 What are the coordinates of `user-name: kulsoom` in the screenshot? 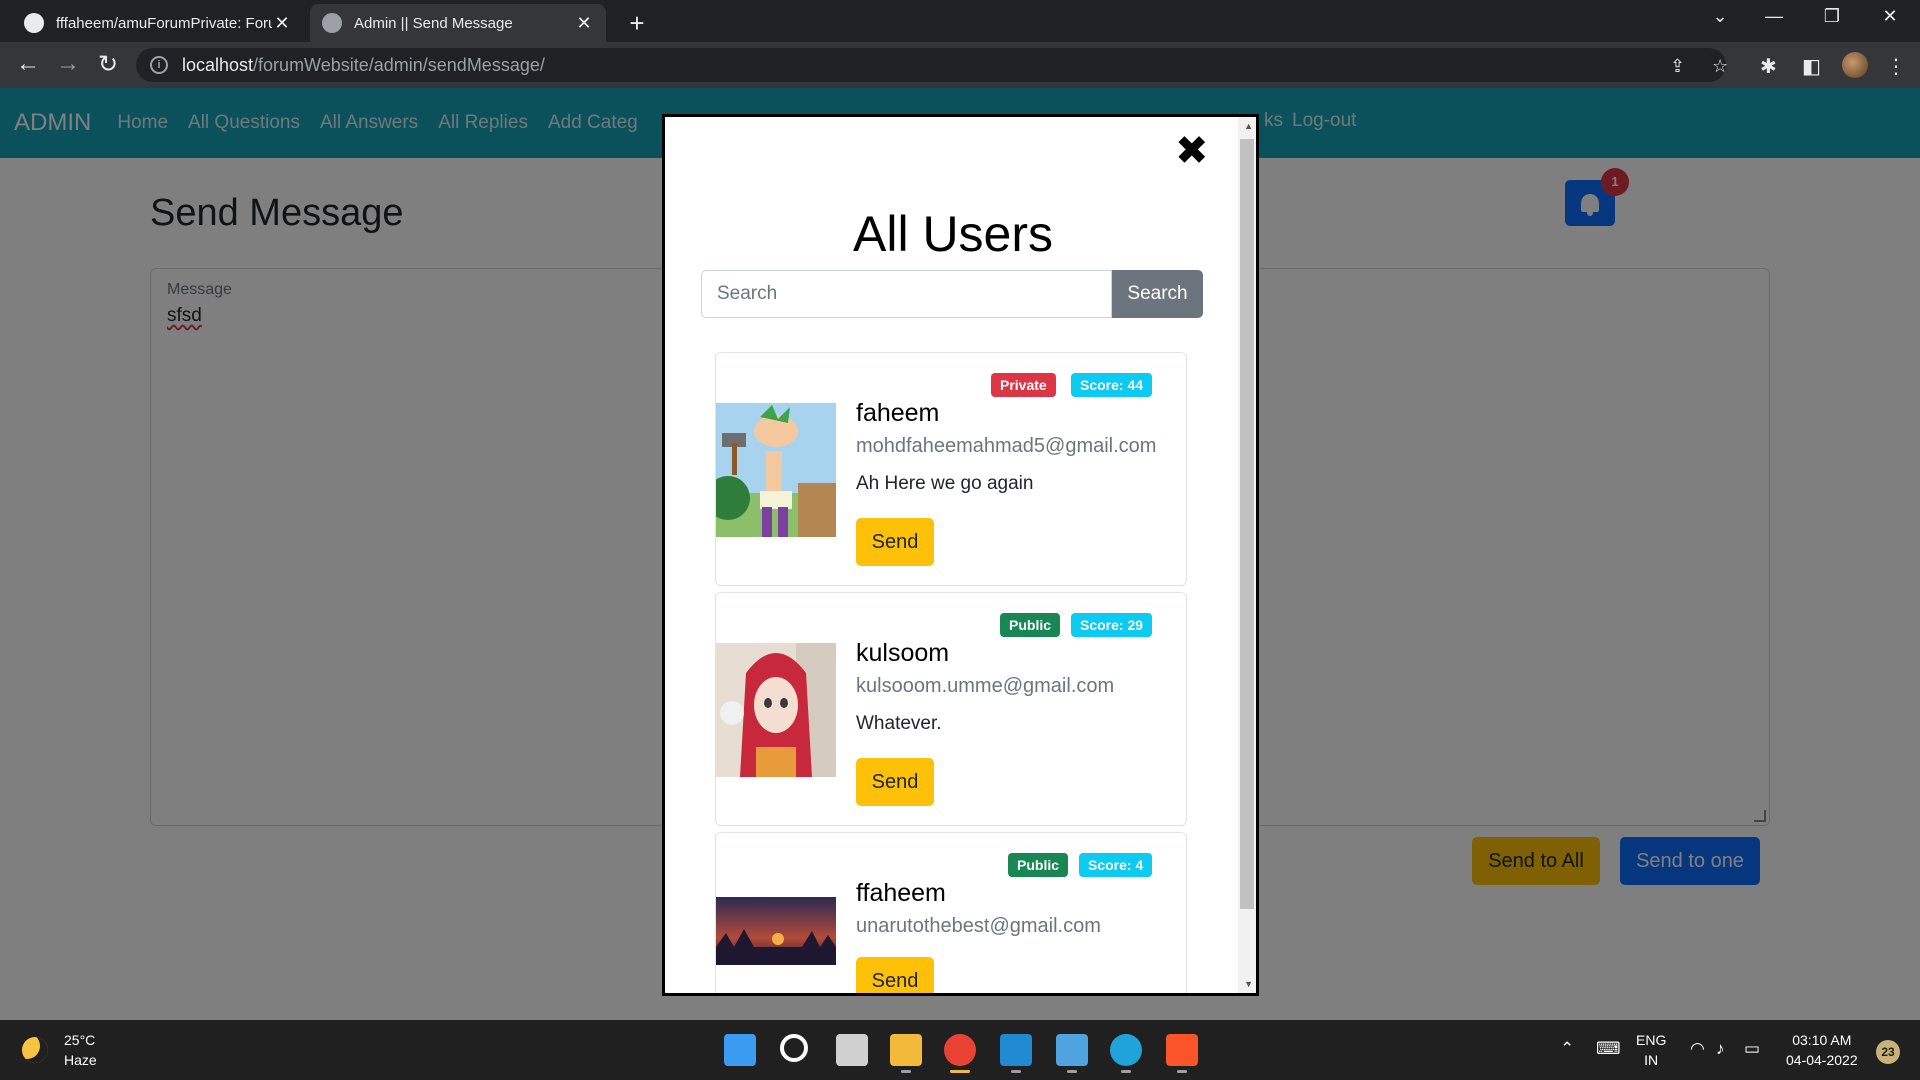 It's located at (903, 653).